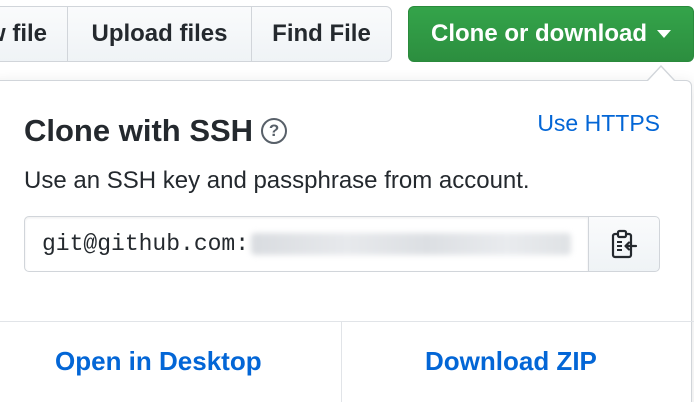 Image resolution: width=694 pixels, height=402 pixels. Describe the element at coordinates (511, 361) in the screenshot. I see `download-zip-link: Download ZIP` at that location.